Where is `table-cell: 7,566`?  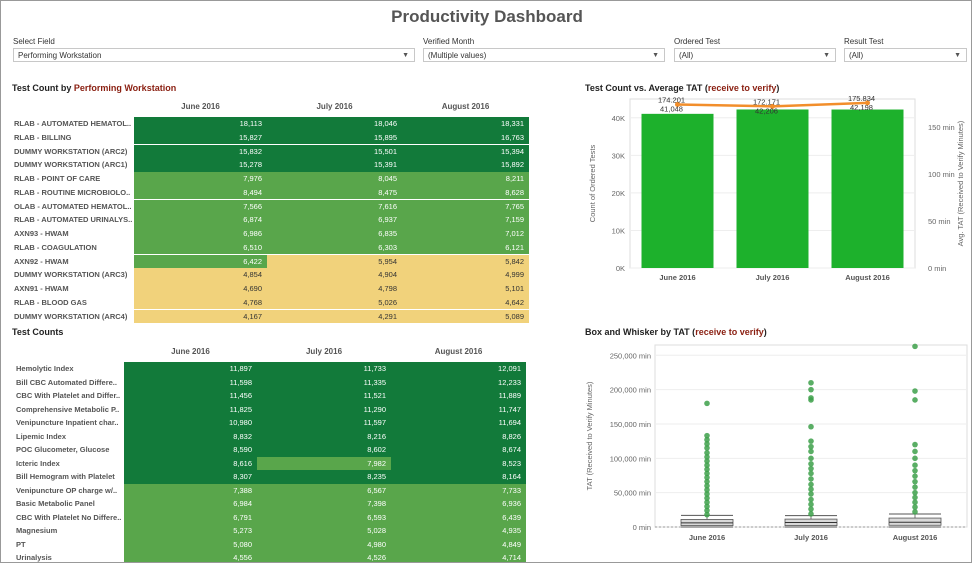 table-cell: 7,566 is located at coordinates (200, 206).